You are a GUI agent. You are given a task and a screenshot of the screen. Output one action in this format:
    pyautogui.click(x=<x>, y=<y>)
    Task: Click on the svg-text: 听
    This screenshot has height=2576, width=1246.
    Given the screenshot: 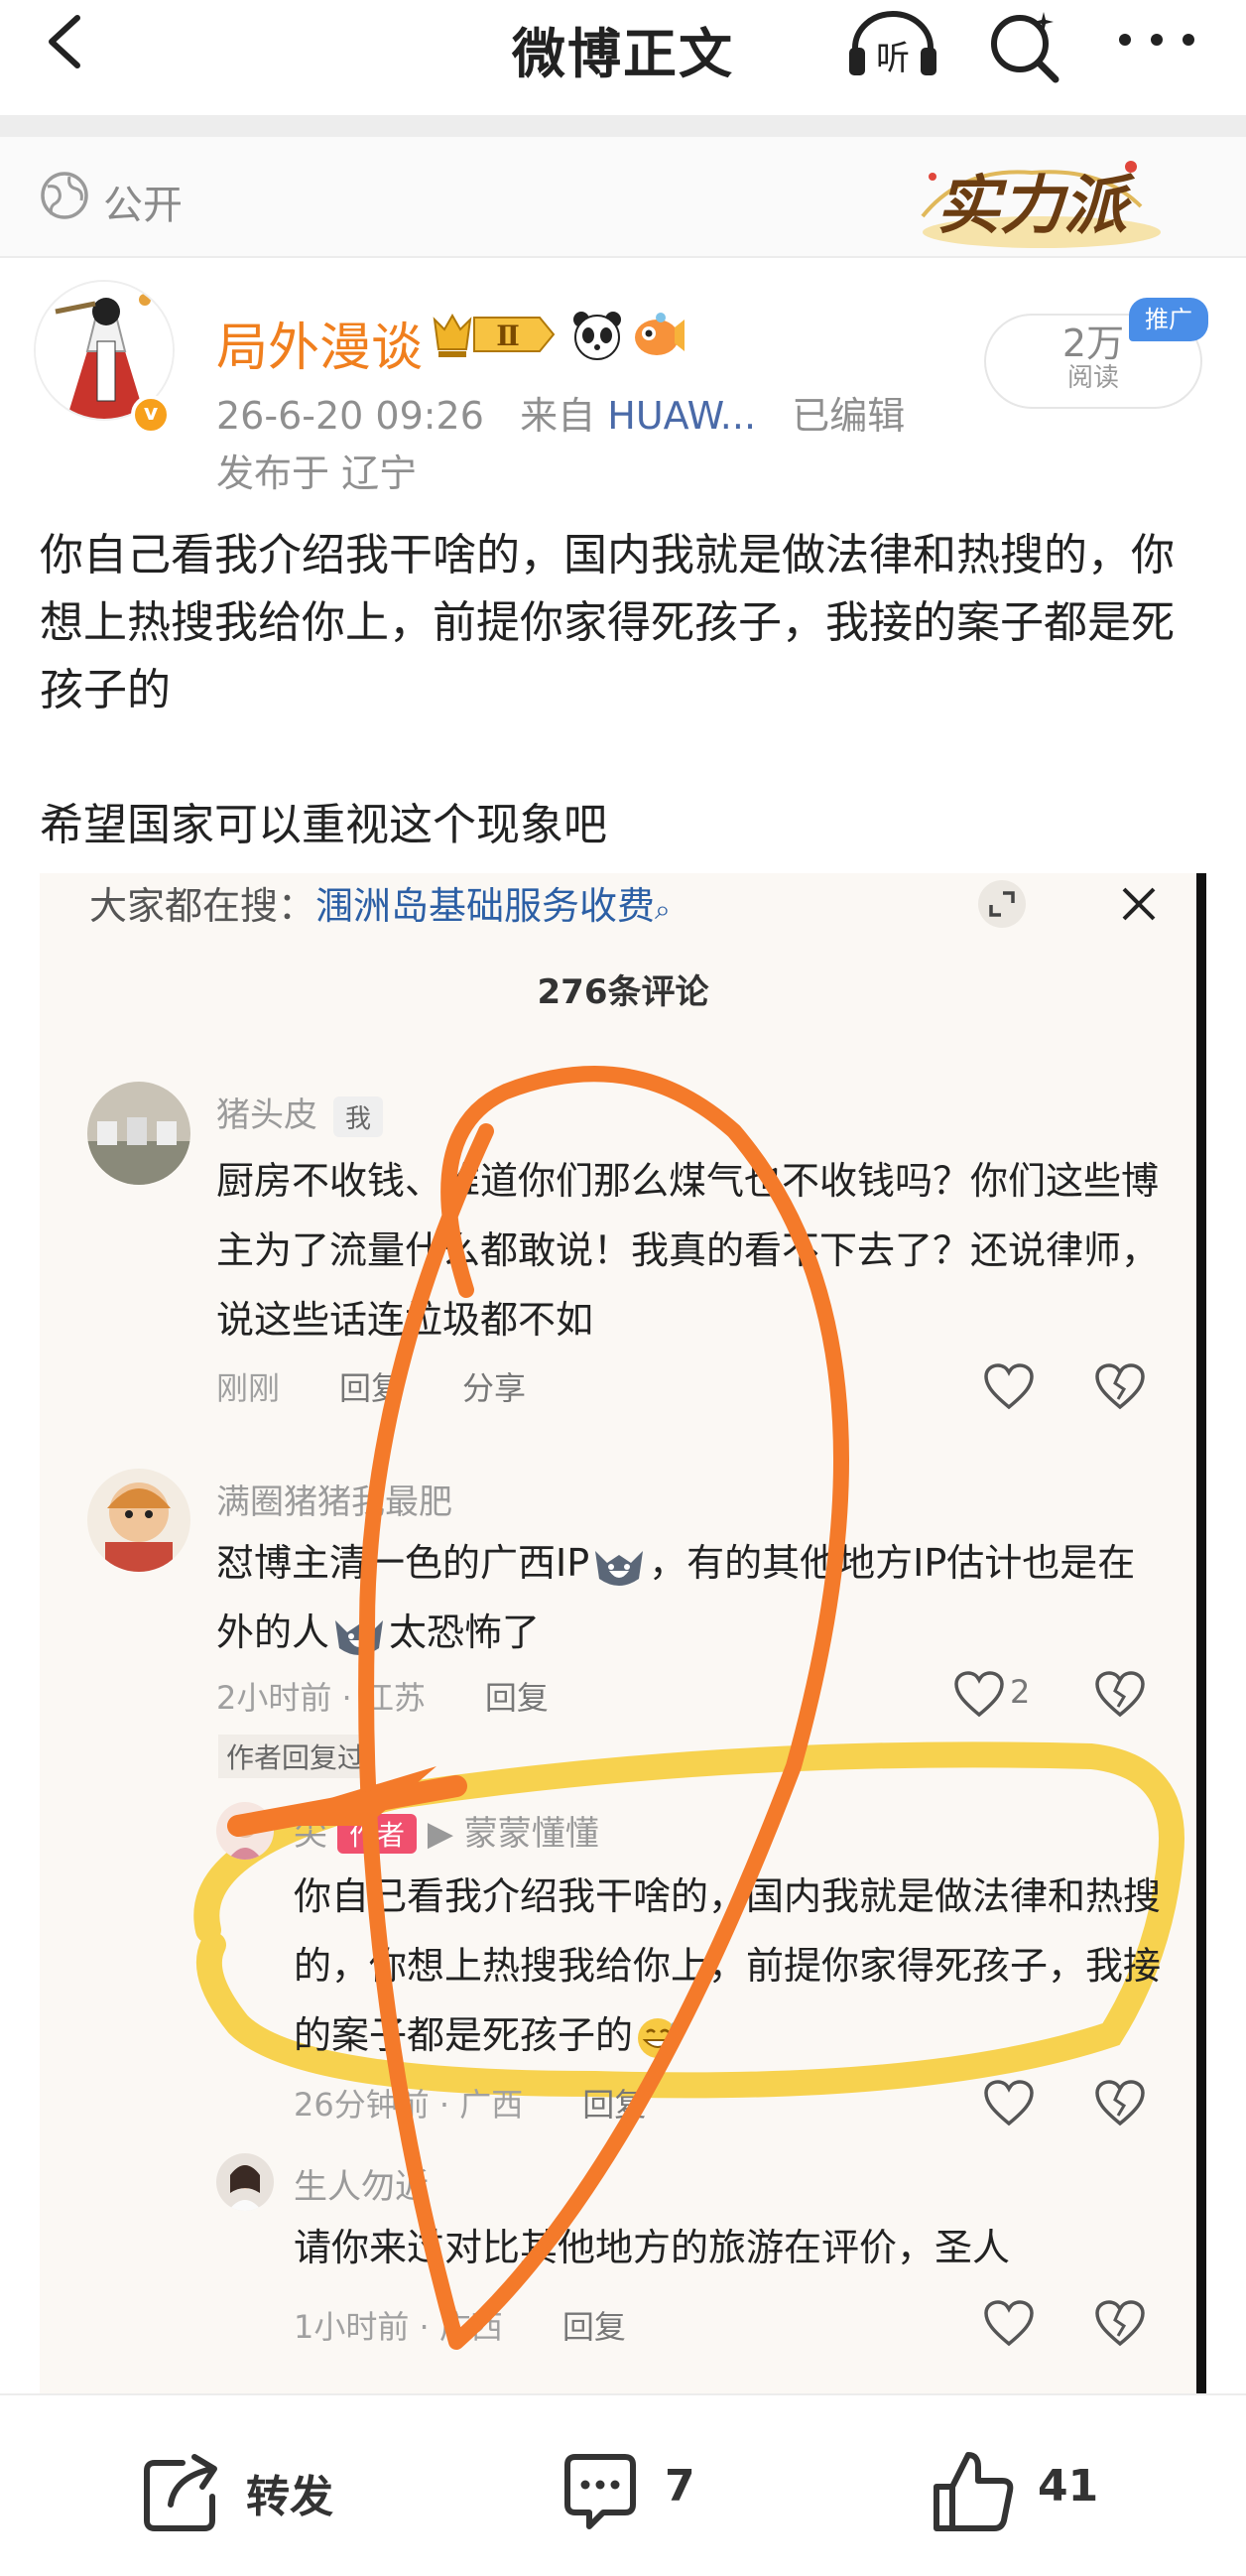 What is the action you would take?
    pyautogui.click(x=893, y=59)
    